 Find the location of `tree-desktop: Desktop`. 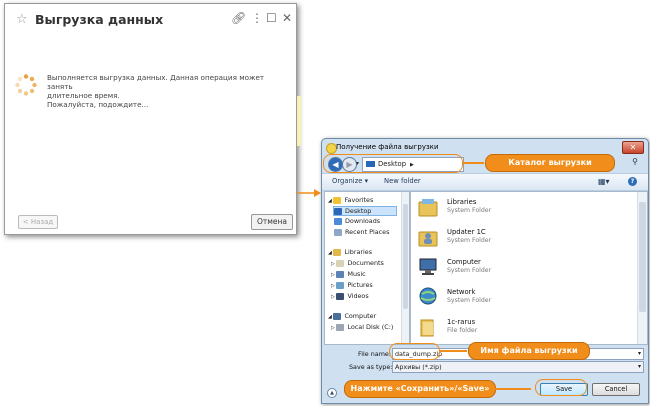

tree-desktop: Desktop is located at coordinates (365, 211).